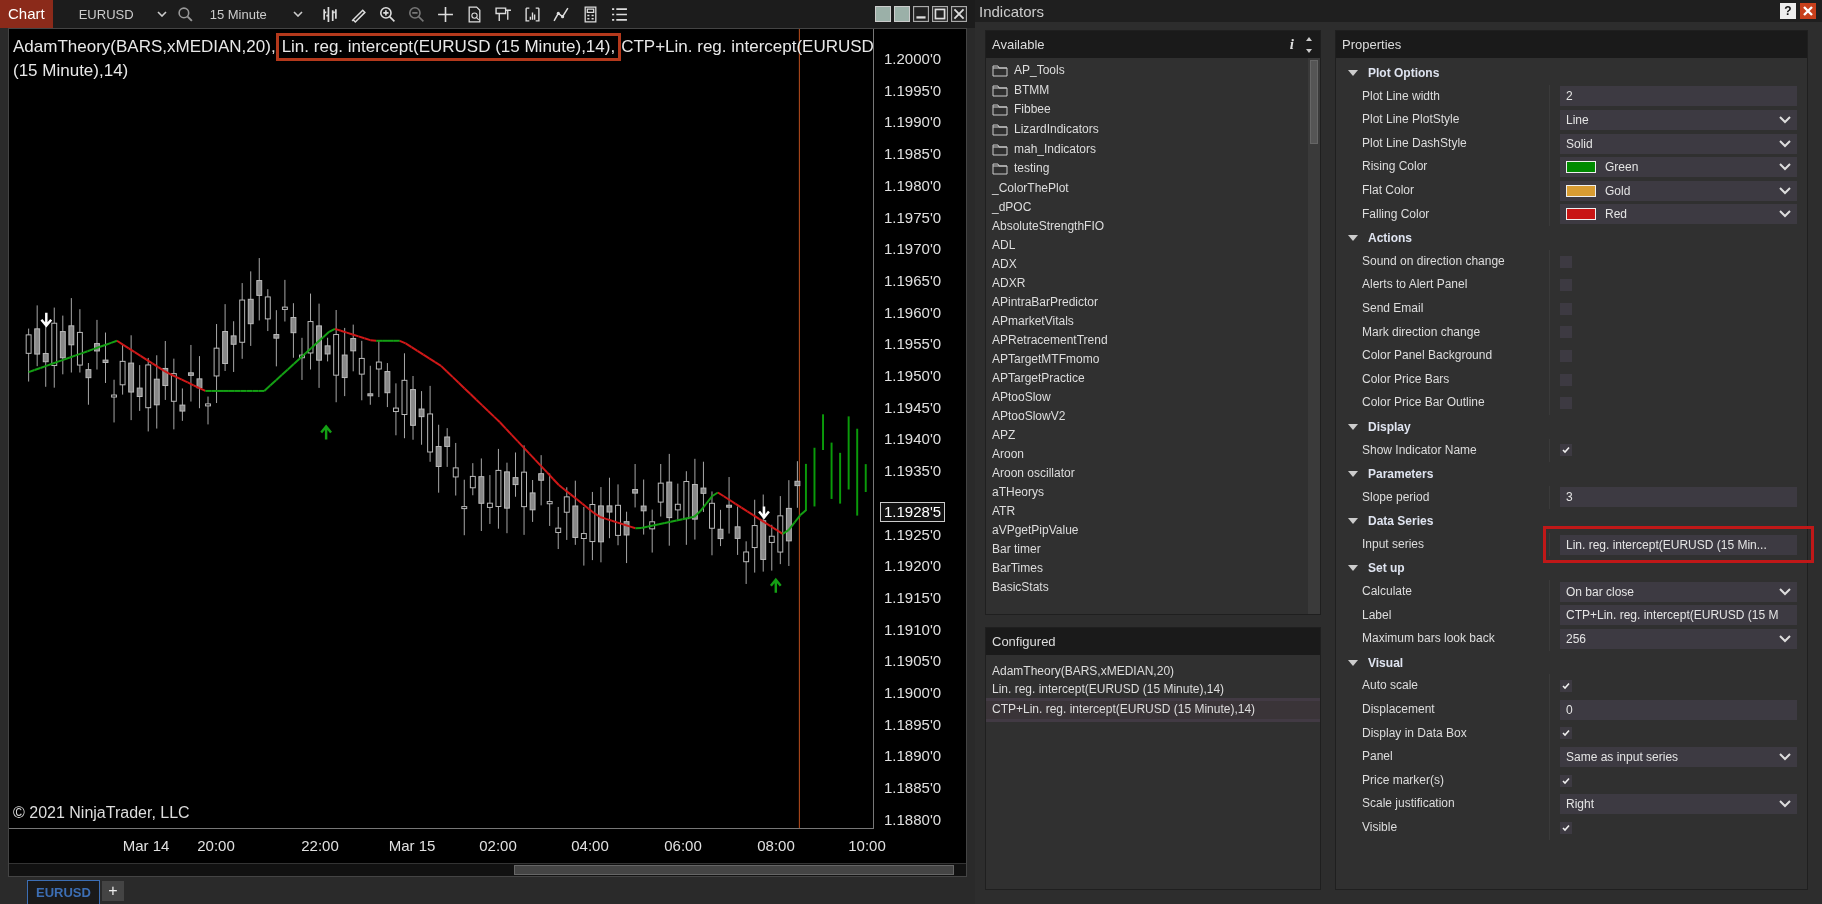  Describe the element at coordinates (1150, 435) in the screenshot. I see `indicator-item: APZ` at that location.